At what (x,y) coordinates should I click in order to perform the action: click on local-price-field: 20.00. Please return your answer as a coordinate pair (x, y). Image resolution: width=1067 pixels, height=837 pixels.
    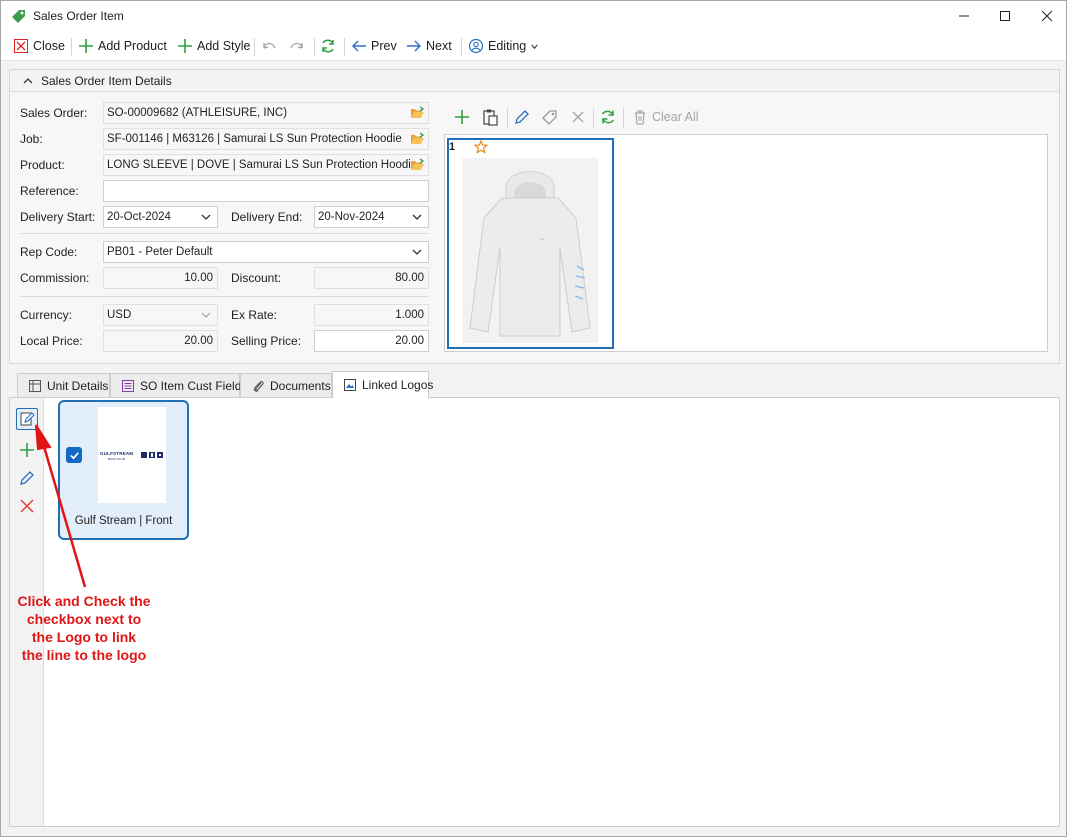
    Looking at the image, I should click on (160, 341).